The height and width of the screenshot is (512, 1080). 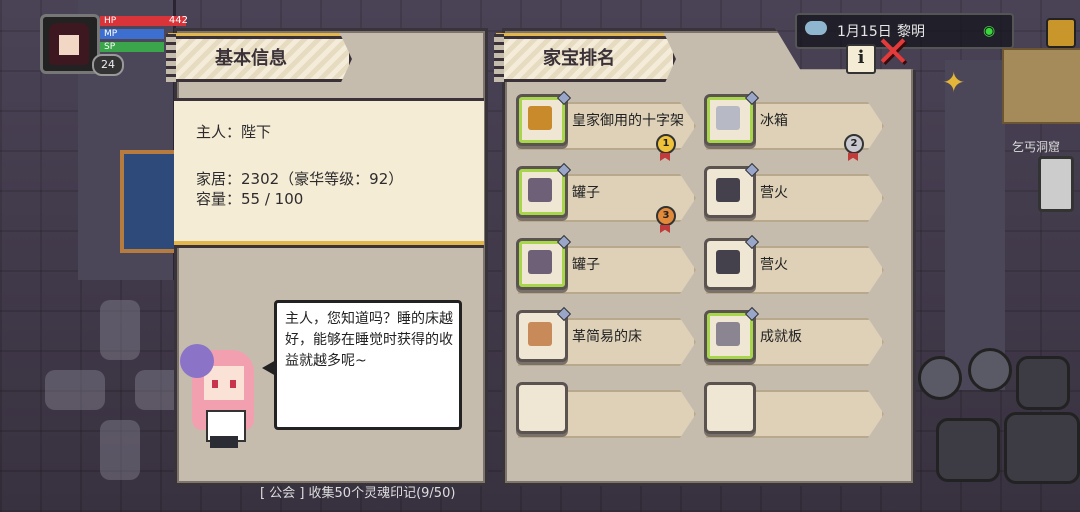 I want to click on sword-skill-button, so click(x=968, y=450).